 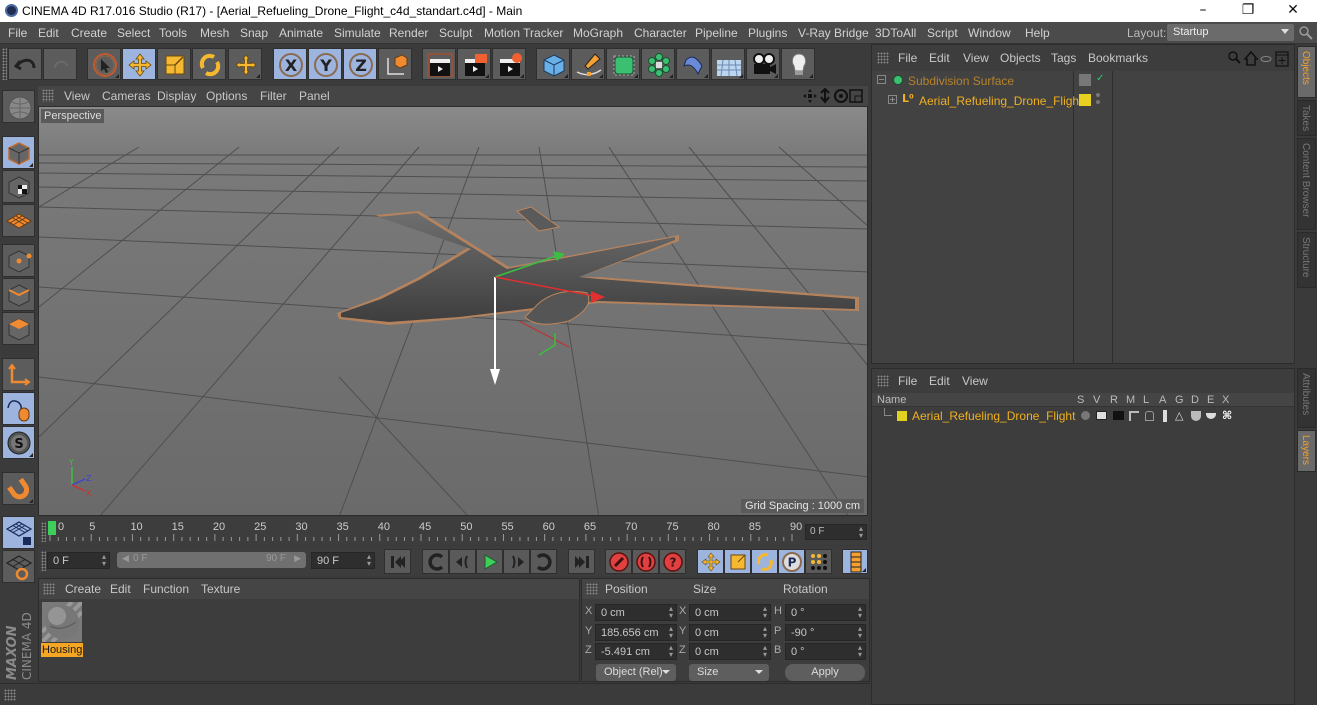 What do you see at coordinates (710, 561) in the screenshot?
I see `key-position-button` at bounding box center [710, 561].